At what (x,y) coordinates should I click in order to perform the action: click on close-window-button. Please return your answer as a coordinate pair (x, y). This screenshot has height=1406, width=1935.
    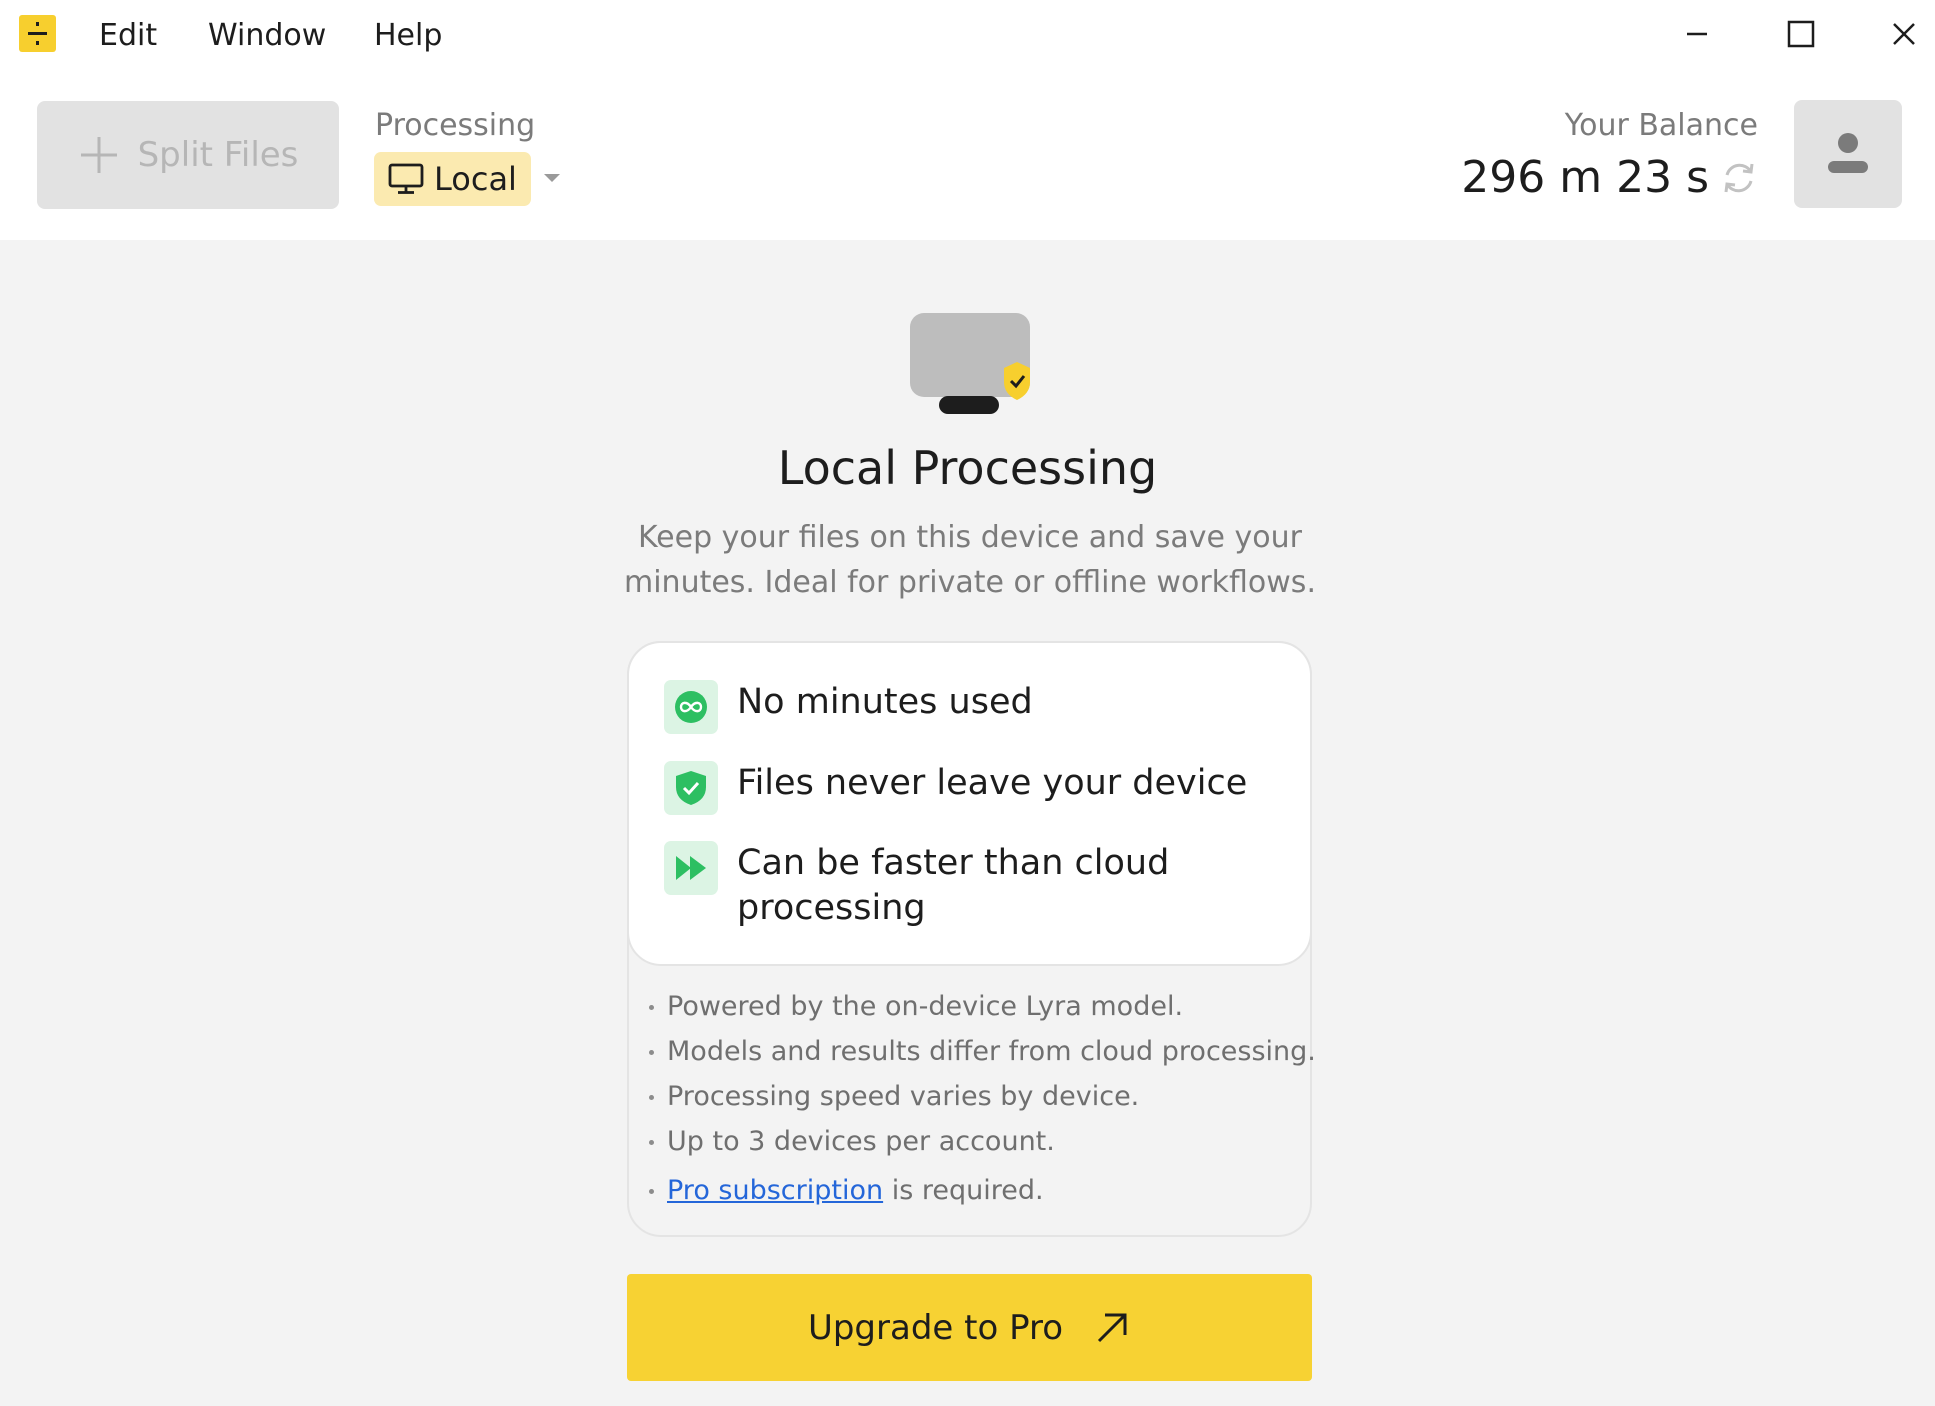
    Looking at the image, I should click on (1904, 34).